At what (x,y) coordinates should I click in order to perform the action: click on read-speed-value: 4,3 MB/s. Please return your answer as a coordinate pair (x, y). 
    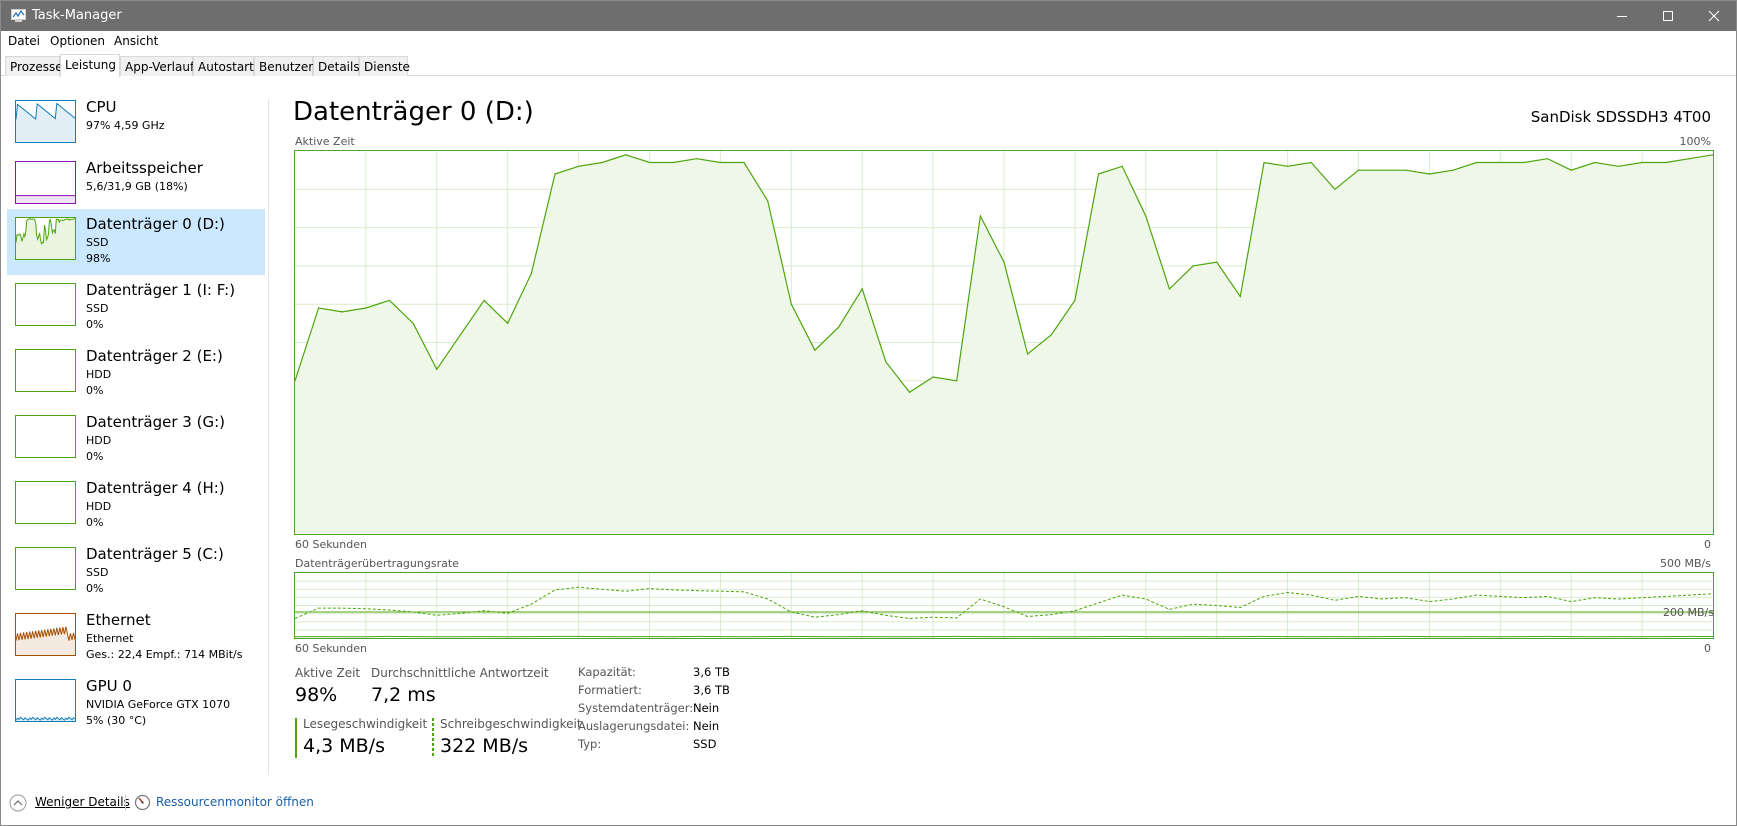
    Looking at the image, I should click on (344, 746).